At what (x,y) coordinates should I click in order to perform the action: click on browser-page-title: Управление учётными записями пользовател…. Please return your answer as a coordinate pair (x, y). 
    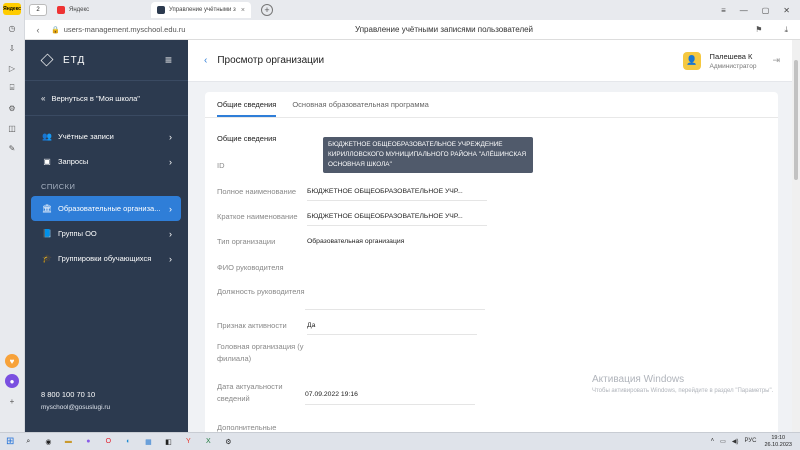
    Looking at the image, I should click on (444, 29).